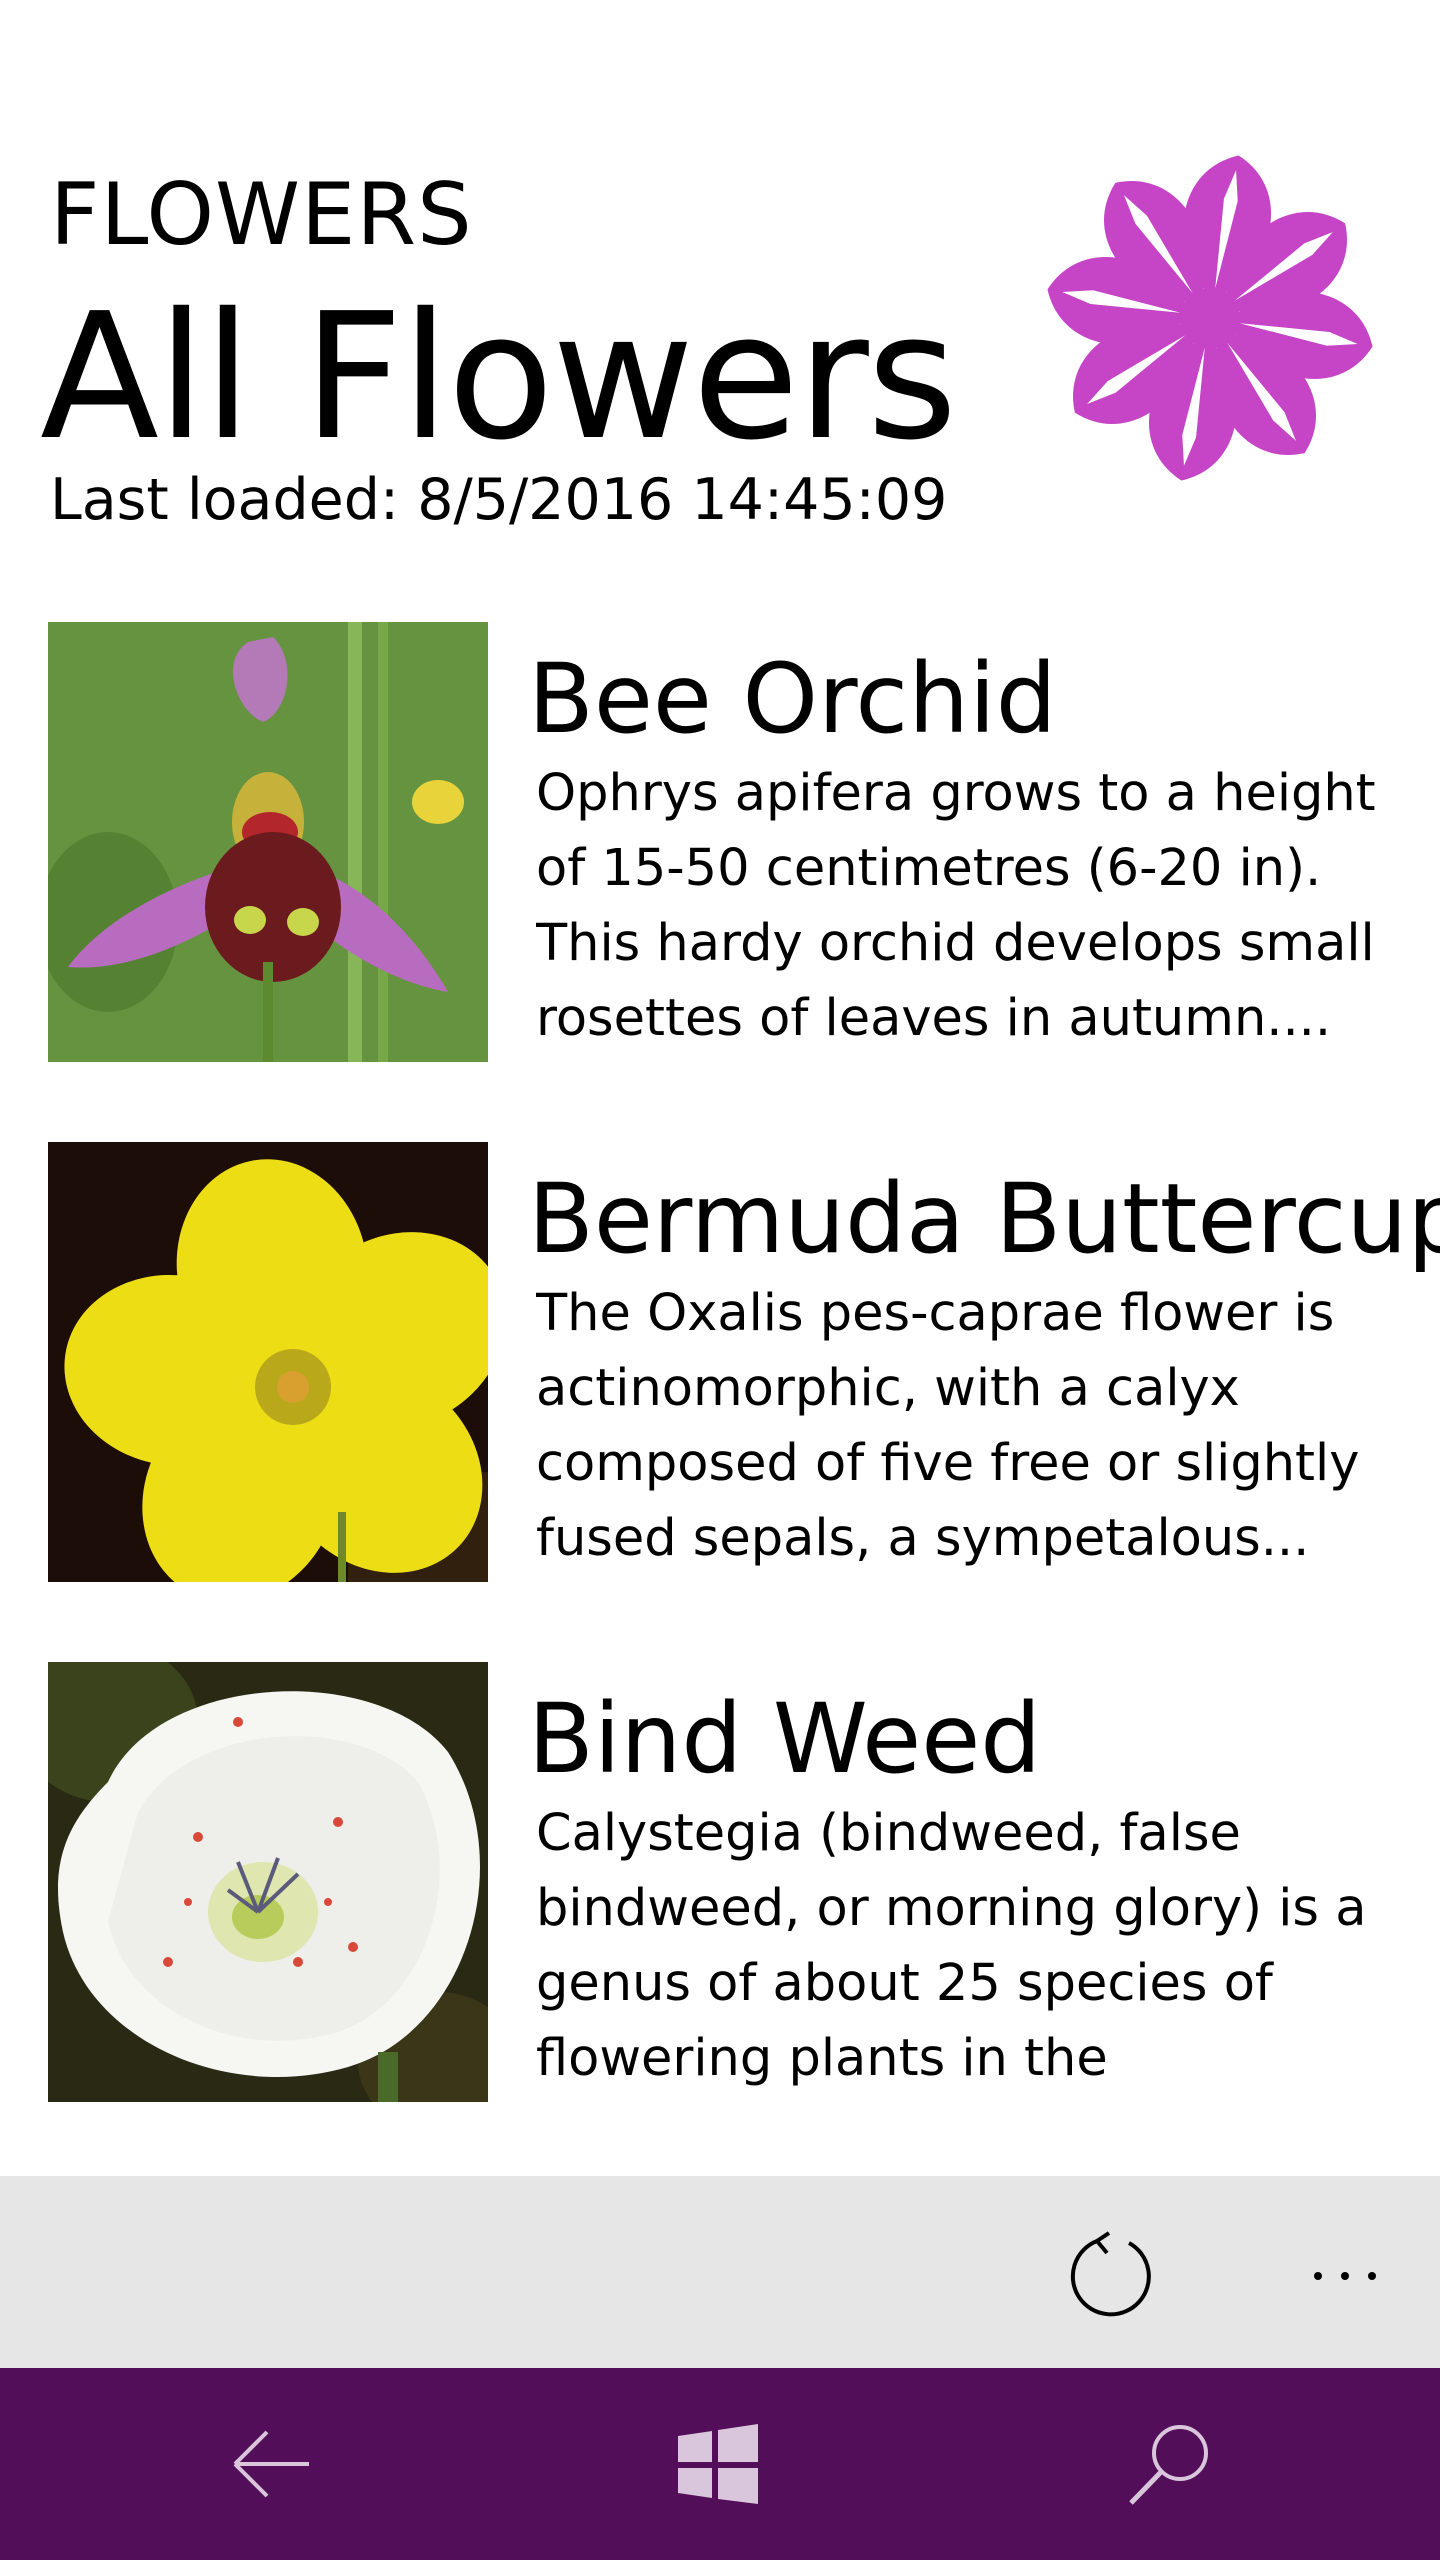  I want to click on bee-orchid-photo, so click(268, 842).